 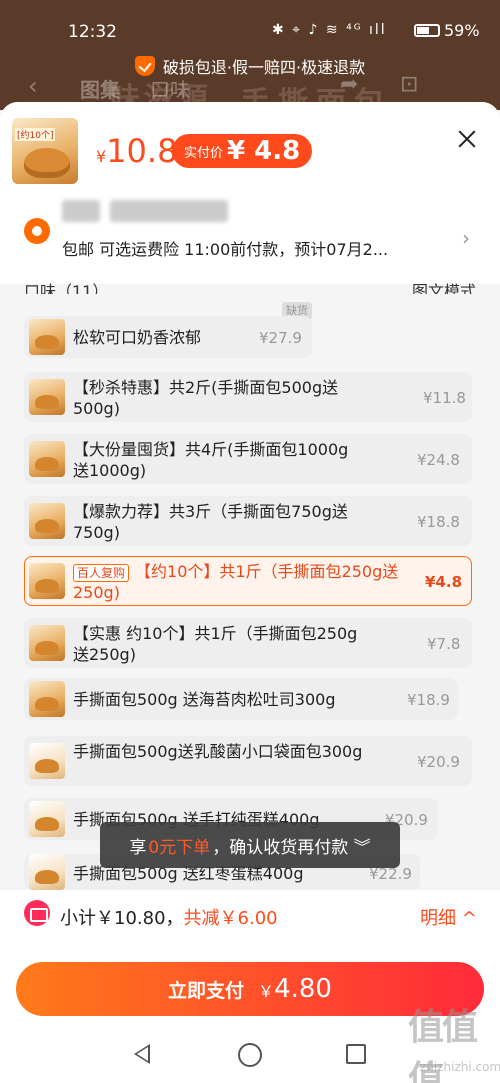 I want to click on pay-amount-value: 4.80, so click(x=303, y=989).